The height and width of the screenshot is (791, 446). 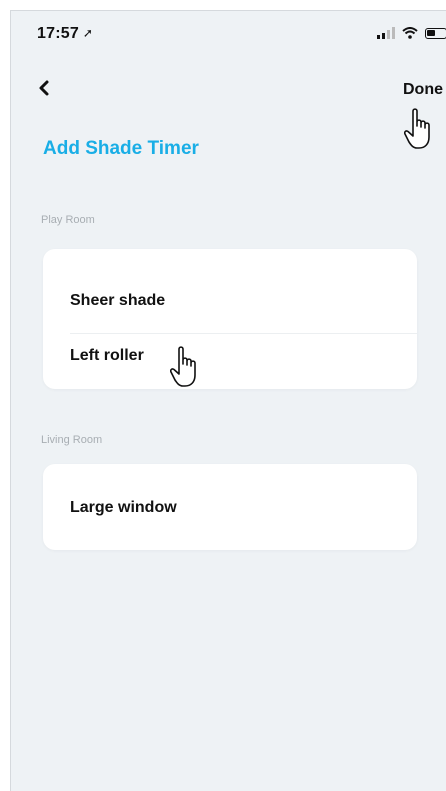 What do you see at coordinates (228, 33) in the screenshot?
I see `status-bar: 17:57 ➚` at bounding box center [228, 33].